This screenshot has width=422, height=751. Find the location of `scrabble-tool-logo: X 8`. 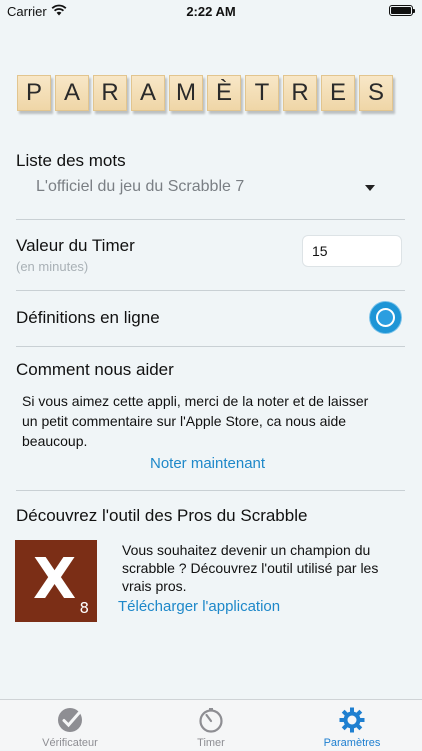

scrabble-tool-logo: X 8 is located at coordinates (56, 581).